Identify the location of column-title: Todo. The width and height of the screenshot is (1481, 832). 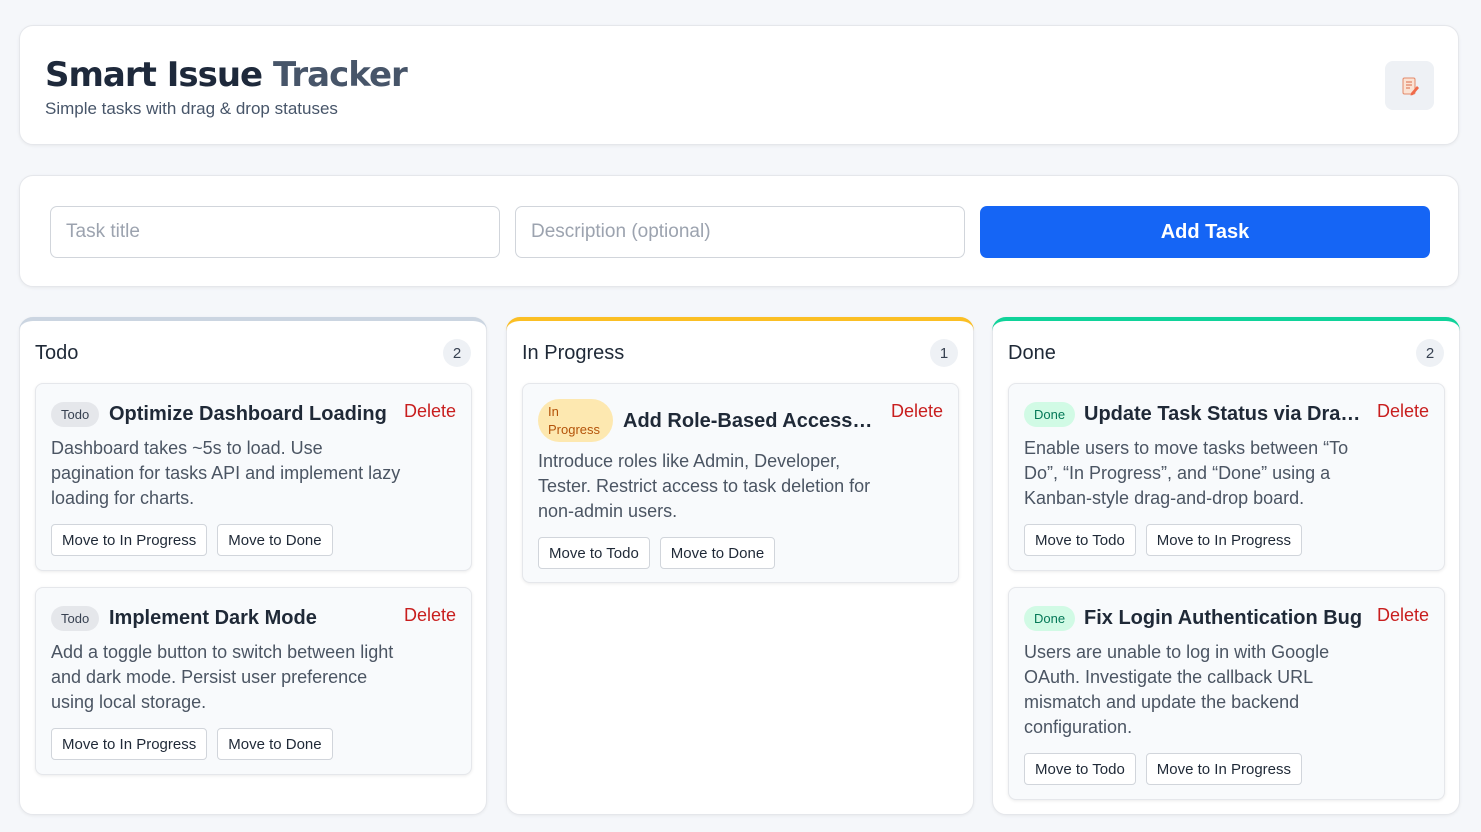
(57, 353).